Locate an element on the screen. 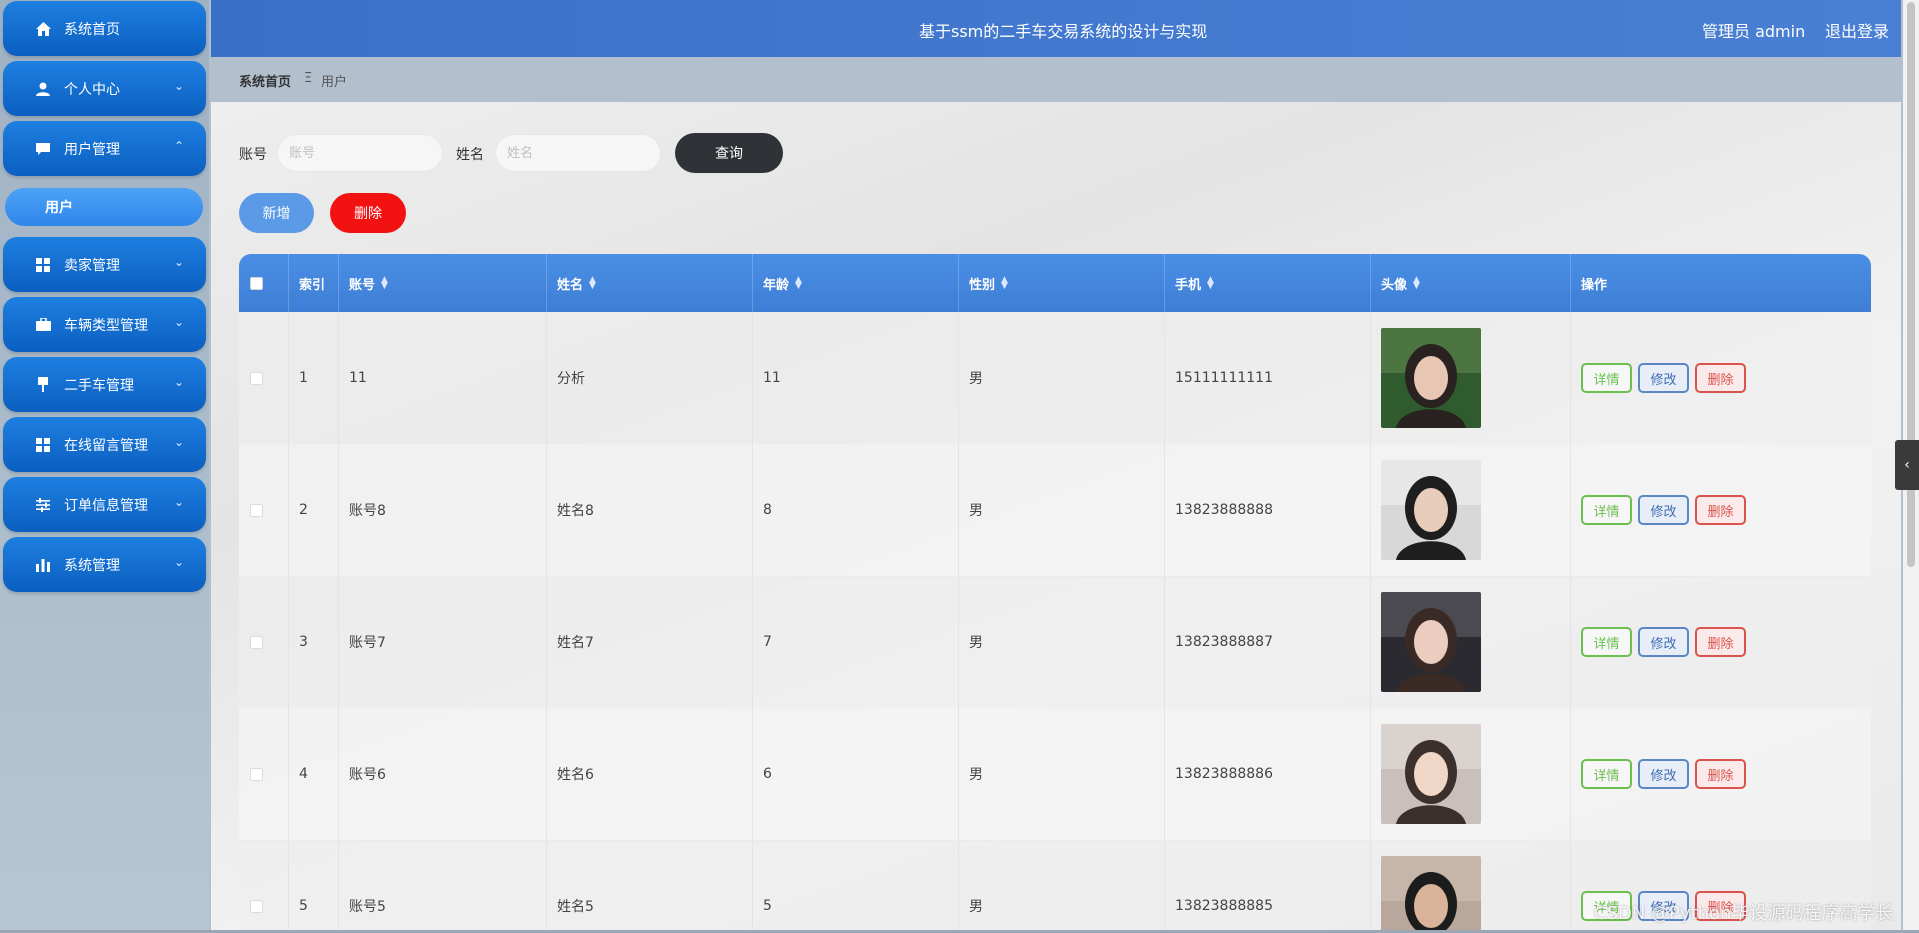 The image size is (1919, 933). cell-name: 姓名6 is located at coordinates (650, 774).